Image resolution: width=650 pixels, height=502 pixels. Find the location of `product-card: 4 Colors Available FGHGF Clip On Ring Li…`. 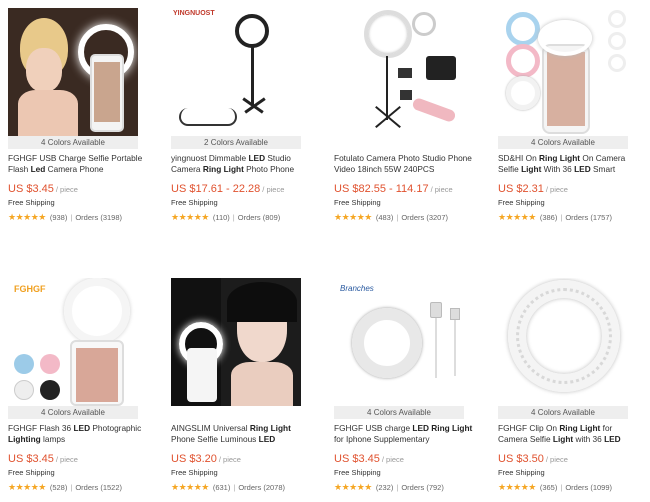

product-card: 4 Colors Available FGHGF Clip On Ring Li… is located at coordinates (565, 385).